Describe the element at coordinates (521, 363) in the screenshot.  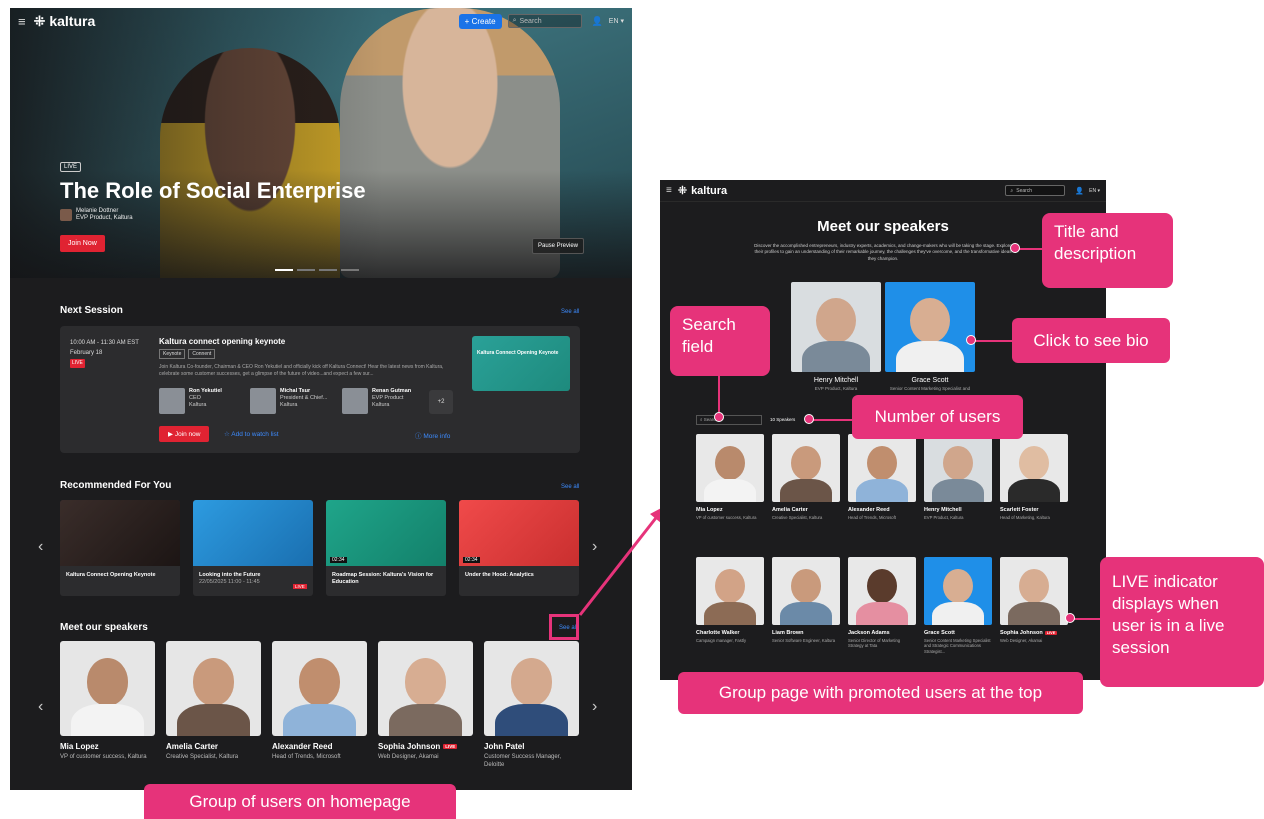
I see `session-thumbnail: Kaltura Connect Opening Keynote` at that location.